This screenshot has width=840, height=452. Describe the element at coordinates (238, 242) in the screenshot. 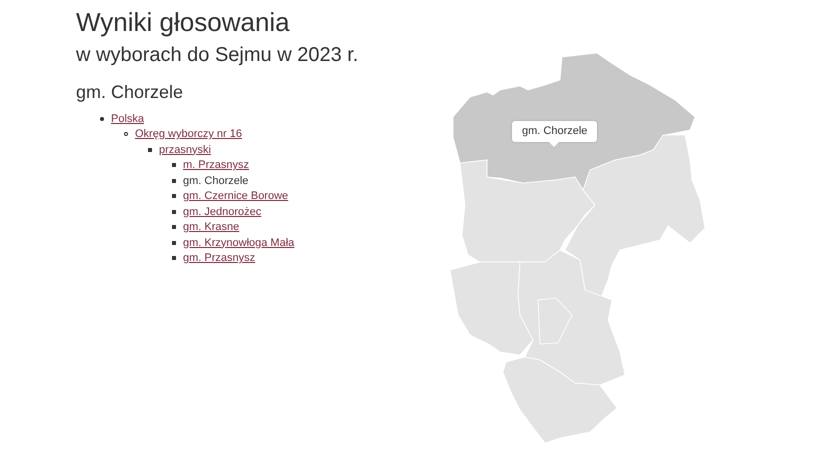

I see `tree-link: gm. Krzynowłoga Mała` at that location.